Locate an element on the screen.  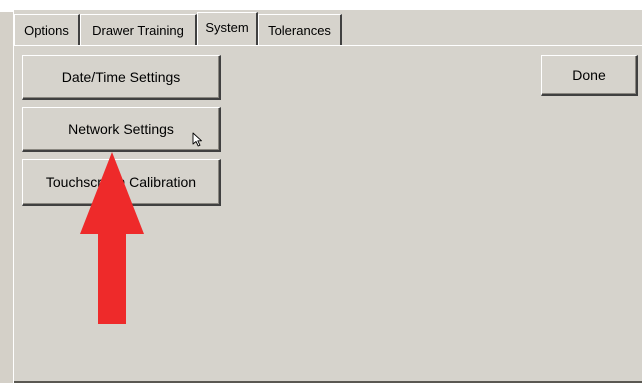
mouse-pointer-icon is located at coordinates (197, 139).